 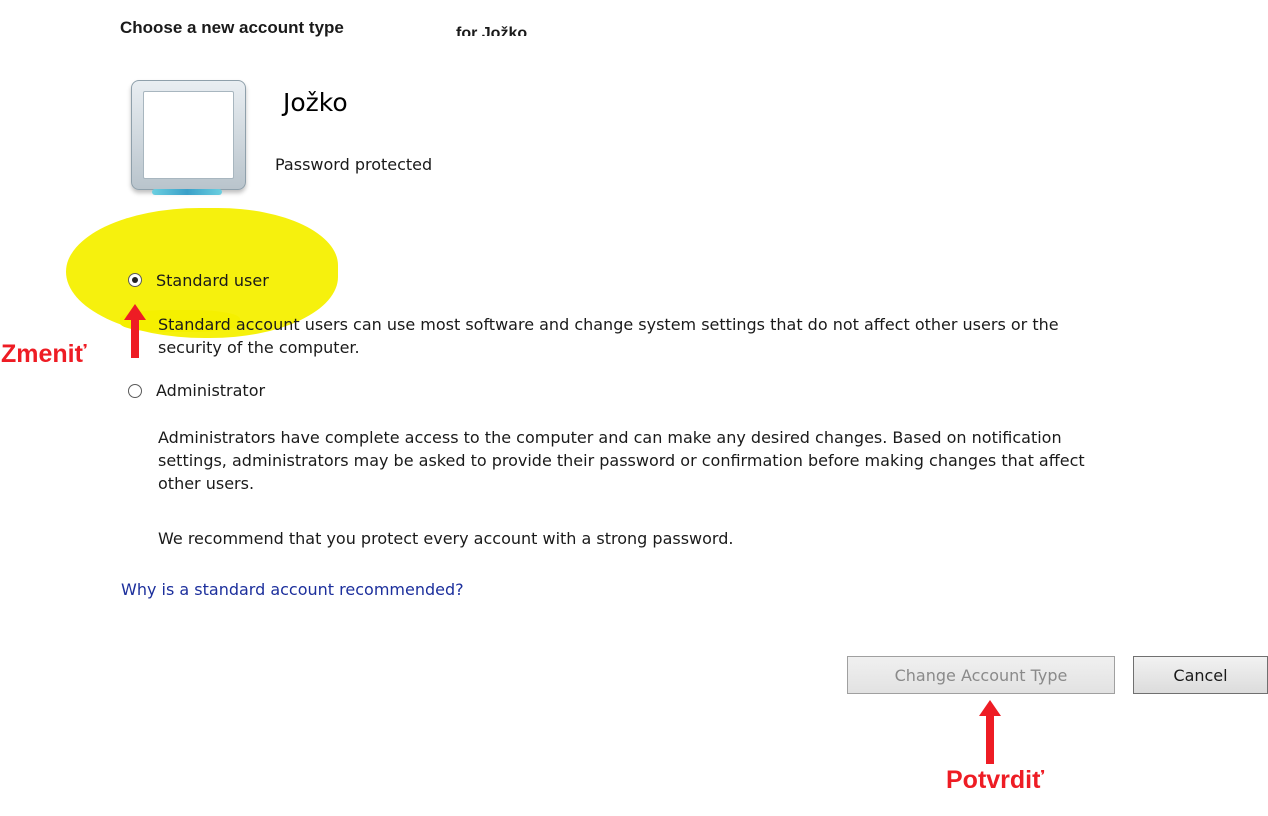 I want to click on standard-user-radio, so click(x=135, y=280).